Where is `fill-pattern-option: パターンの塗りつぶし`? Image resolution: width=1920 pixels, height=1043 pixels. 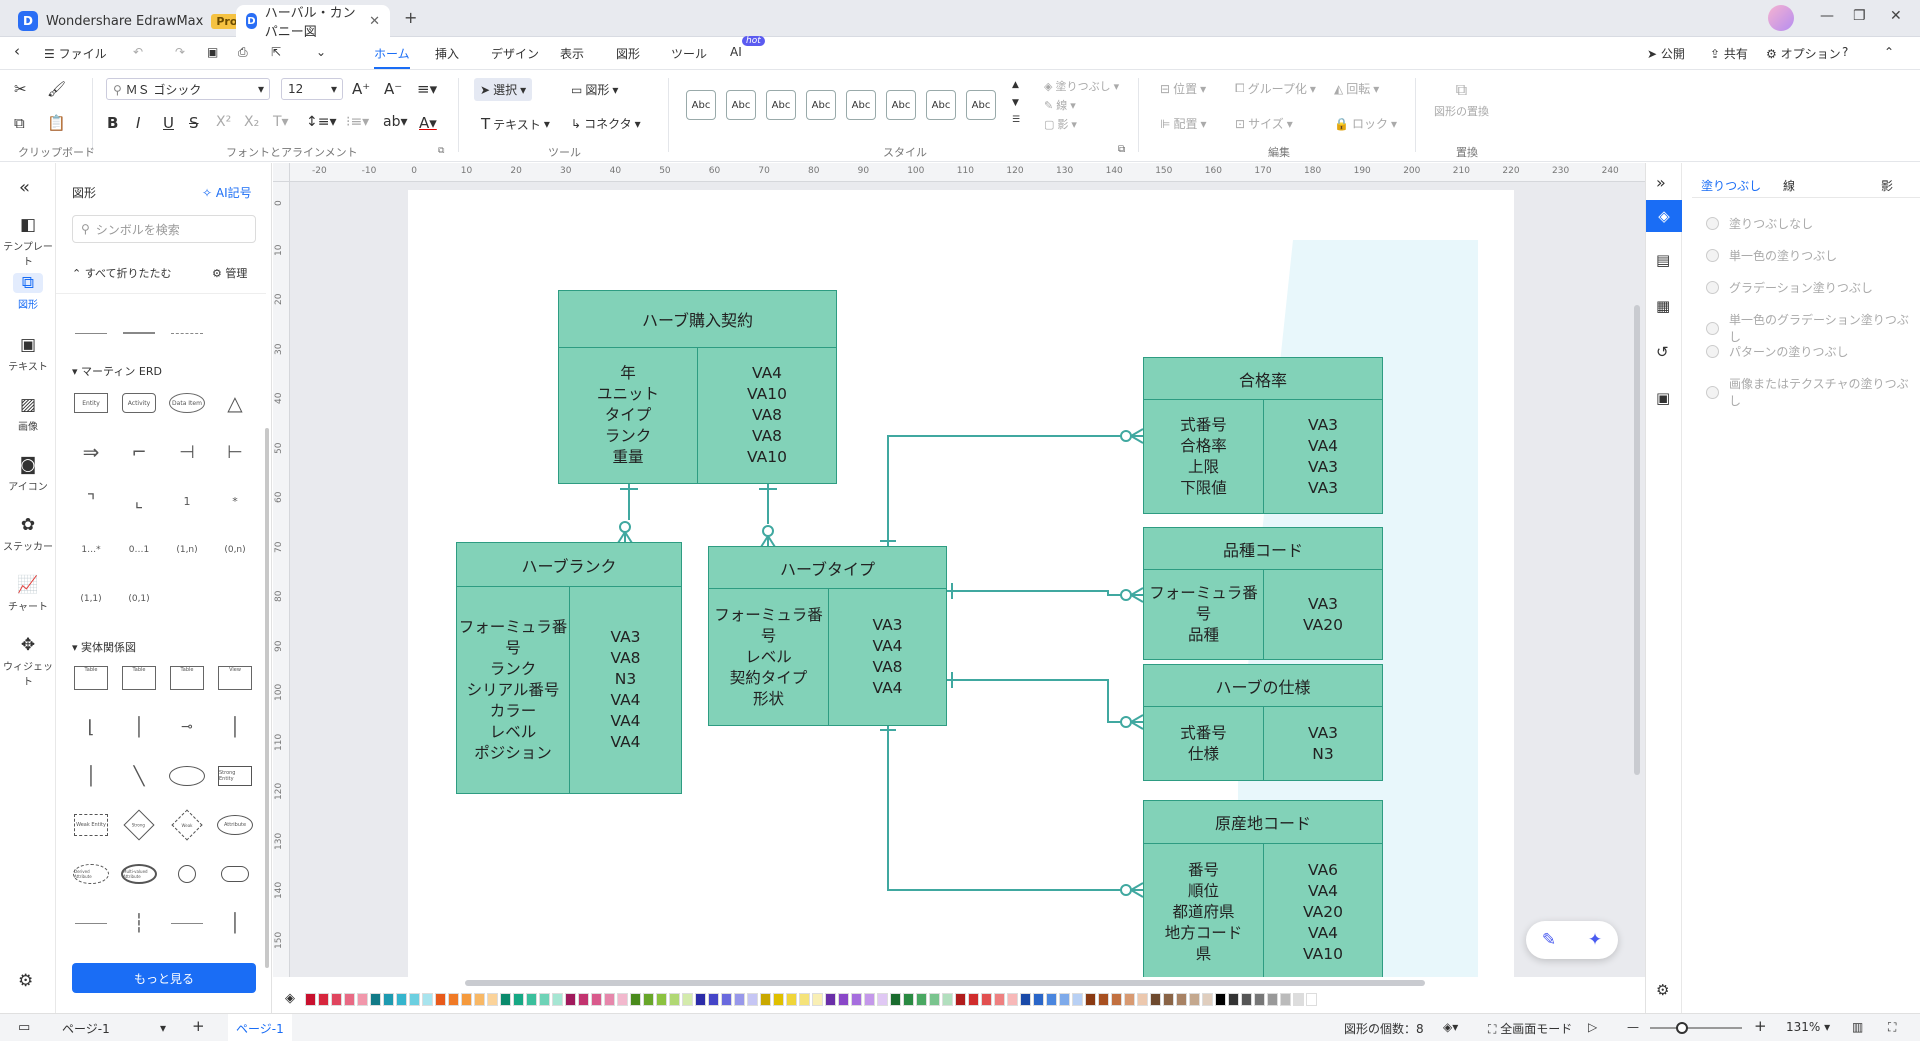
fill-pattern-option: パターンの塗りつぶし is located at coordinates (1777, 351).